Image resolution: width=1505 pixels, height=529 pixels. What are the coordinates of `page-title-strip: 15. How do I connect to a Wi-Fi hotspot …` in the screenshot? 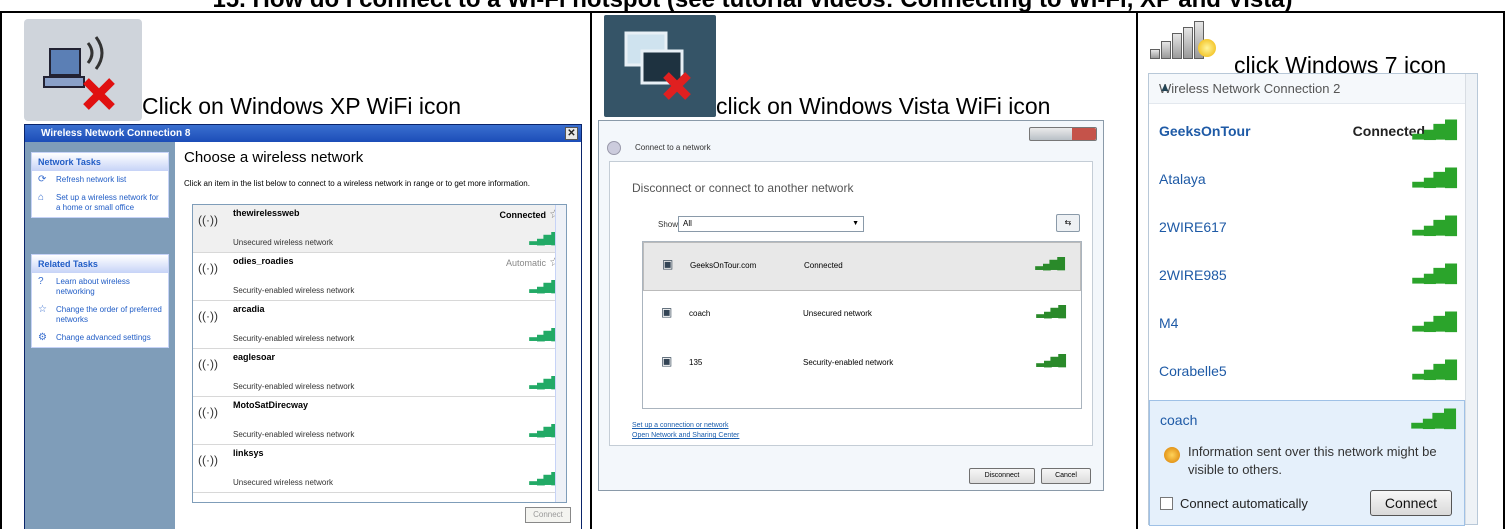 It's located at (752, 5).